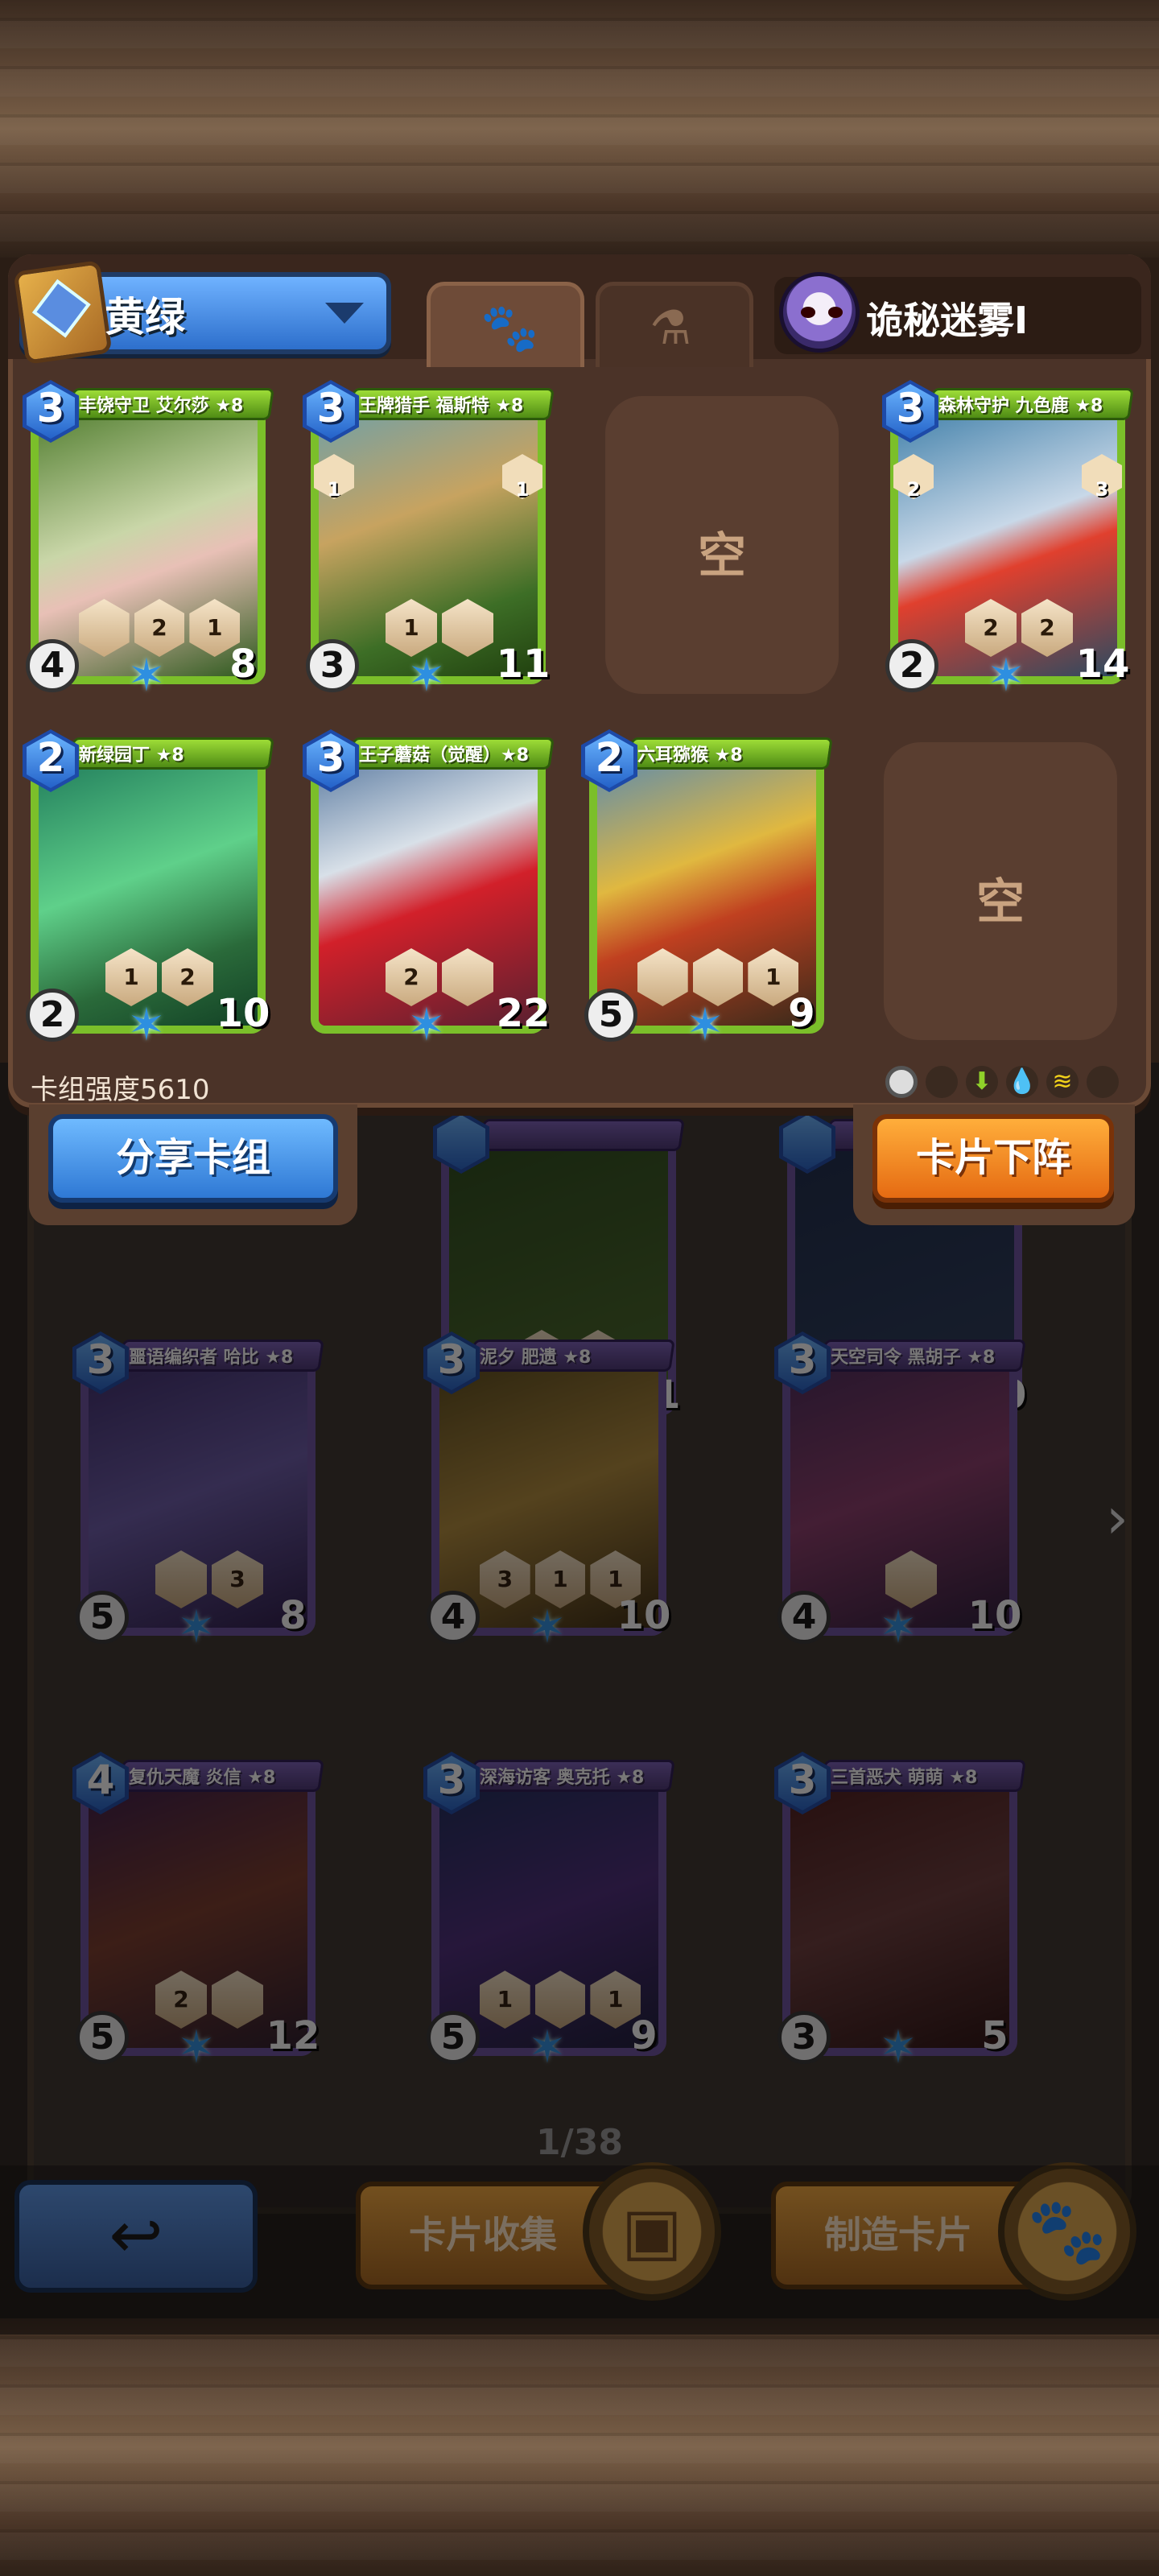  Describe the element at coordinates (332, 665) in the screenshot. I see `card-attack: 3` at that location.